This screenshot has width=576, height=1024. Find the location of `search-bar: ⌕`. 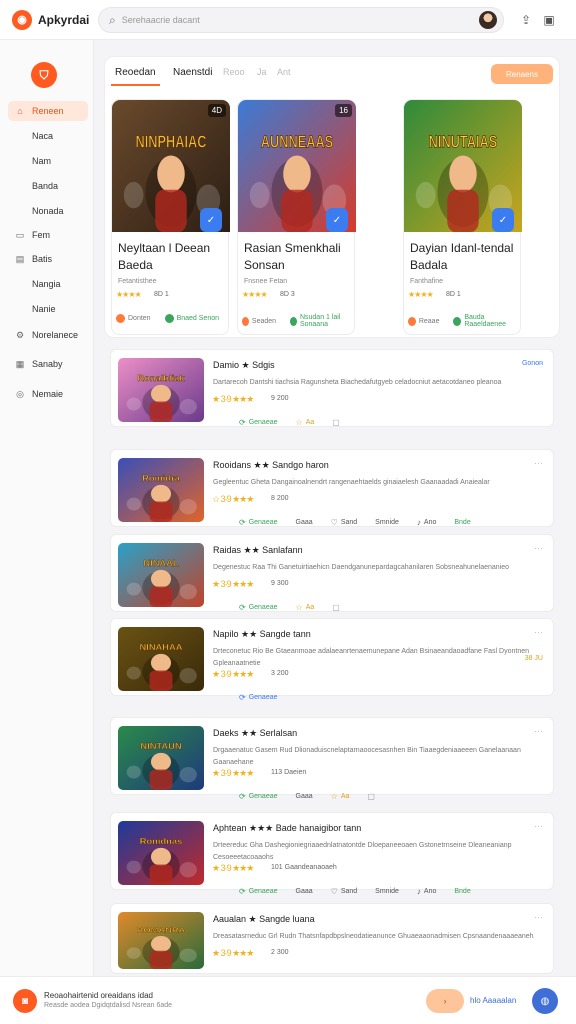

search-bar: ⌕ is located at coordinates (301, 20).